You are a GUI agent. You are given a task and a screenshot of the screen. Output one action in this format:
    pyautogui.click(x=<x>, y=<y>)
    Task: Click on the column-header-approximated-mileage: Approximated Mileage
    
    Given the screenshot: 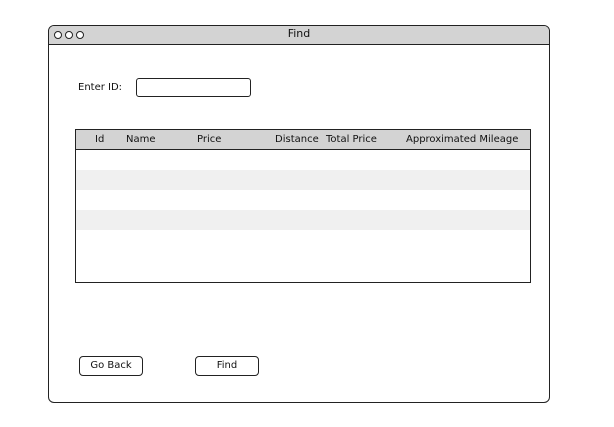 What is the action you would take?
    pyautogui.click(x=462, y=139)
    